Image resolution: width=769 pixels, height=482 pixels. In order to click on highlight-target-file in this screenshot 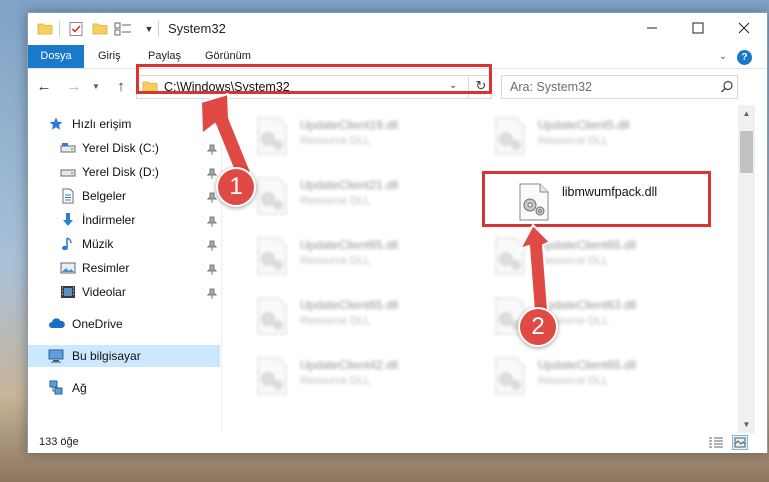, I will do `click(596, 199)`.